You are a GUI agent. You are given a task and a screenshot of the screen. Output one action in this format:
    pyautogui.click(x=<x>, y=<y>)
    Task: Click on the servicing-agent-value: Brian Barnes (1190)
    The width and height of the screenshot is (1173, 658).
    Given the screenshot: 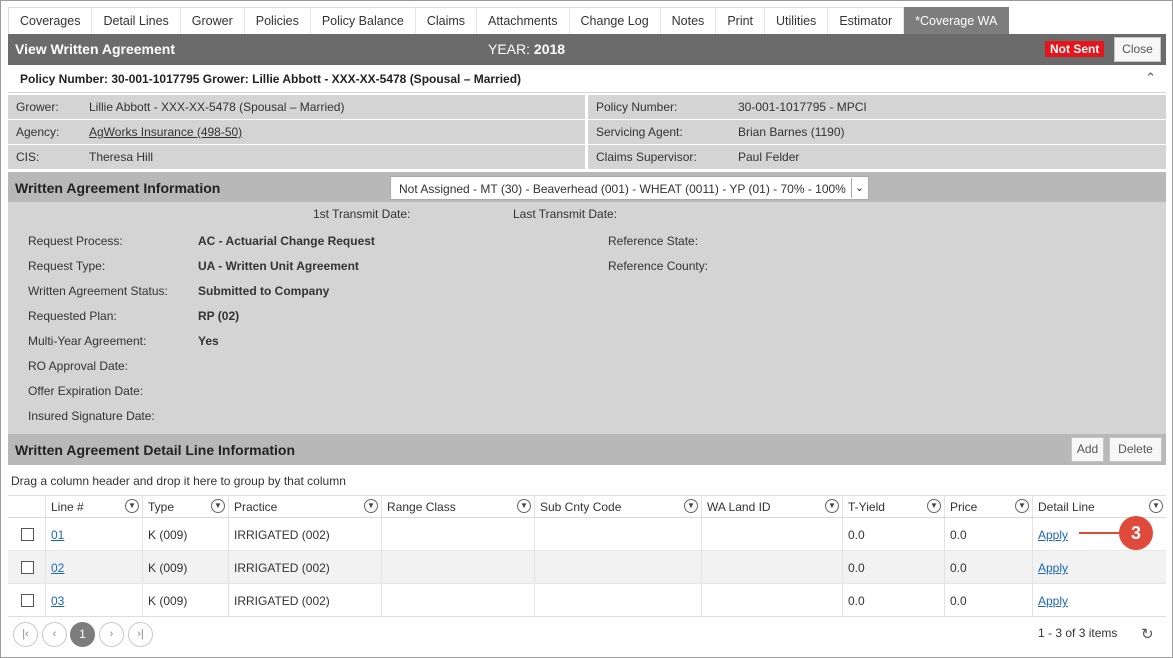 What is the action you would take?
    pyautogui.click(x=791, y=132)
    